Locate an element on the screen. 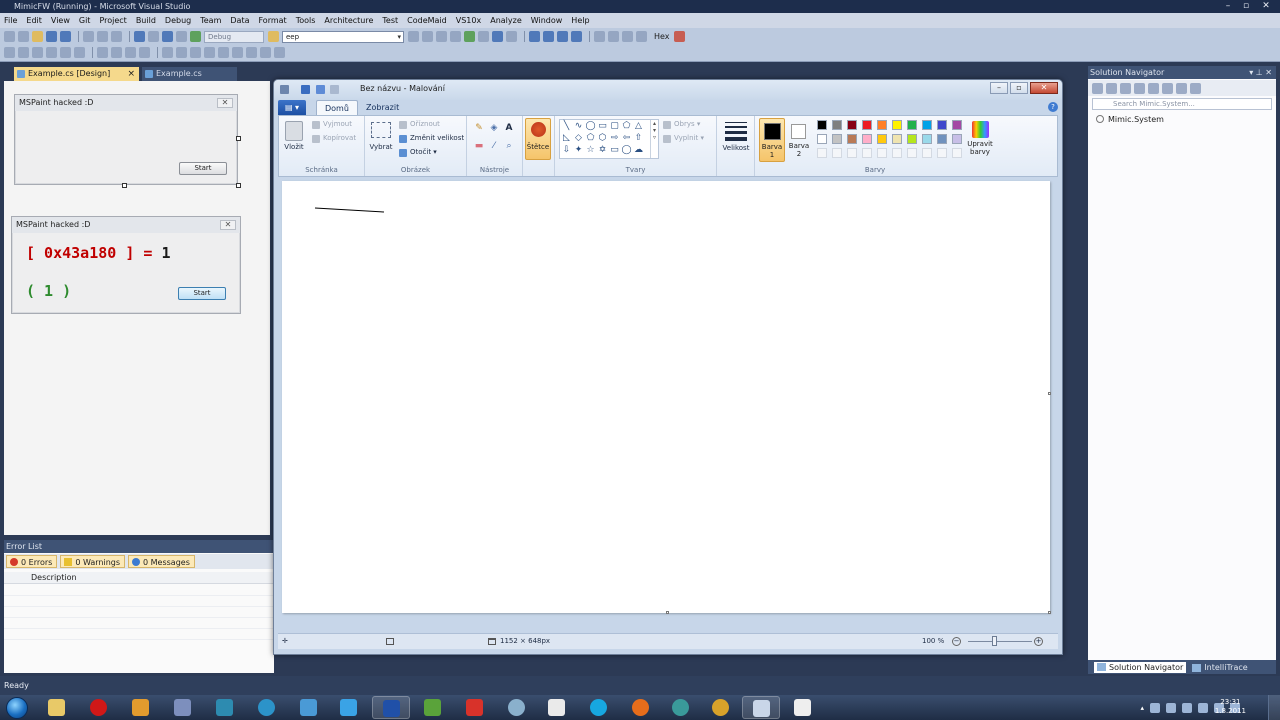  menu-view: View is located at coordinates (60, 20).